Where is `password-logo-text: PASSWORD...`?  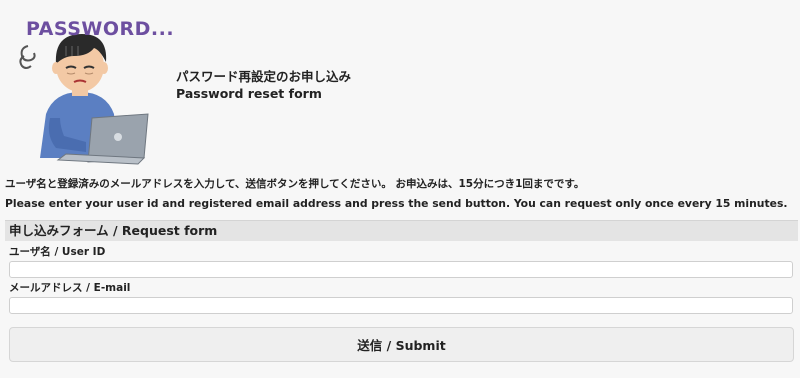
password-logo-text: PASSWORD... is located at coordinates (100, 29).